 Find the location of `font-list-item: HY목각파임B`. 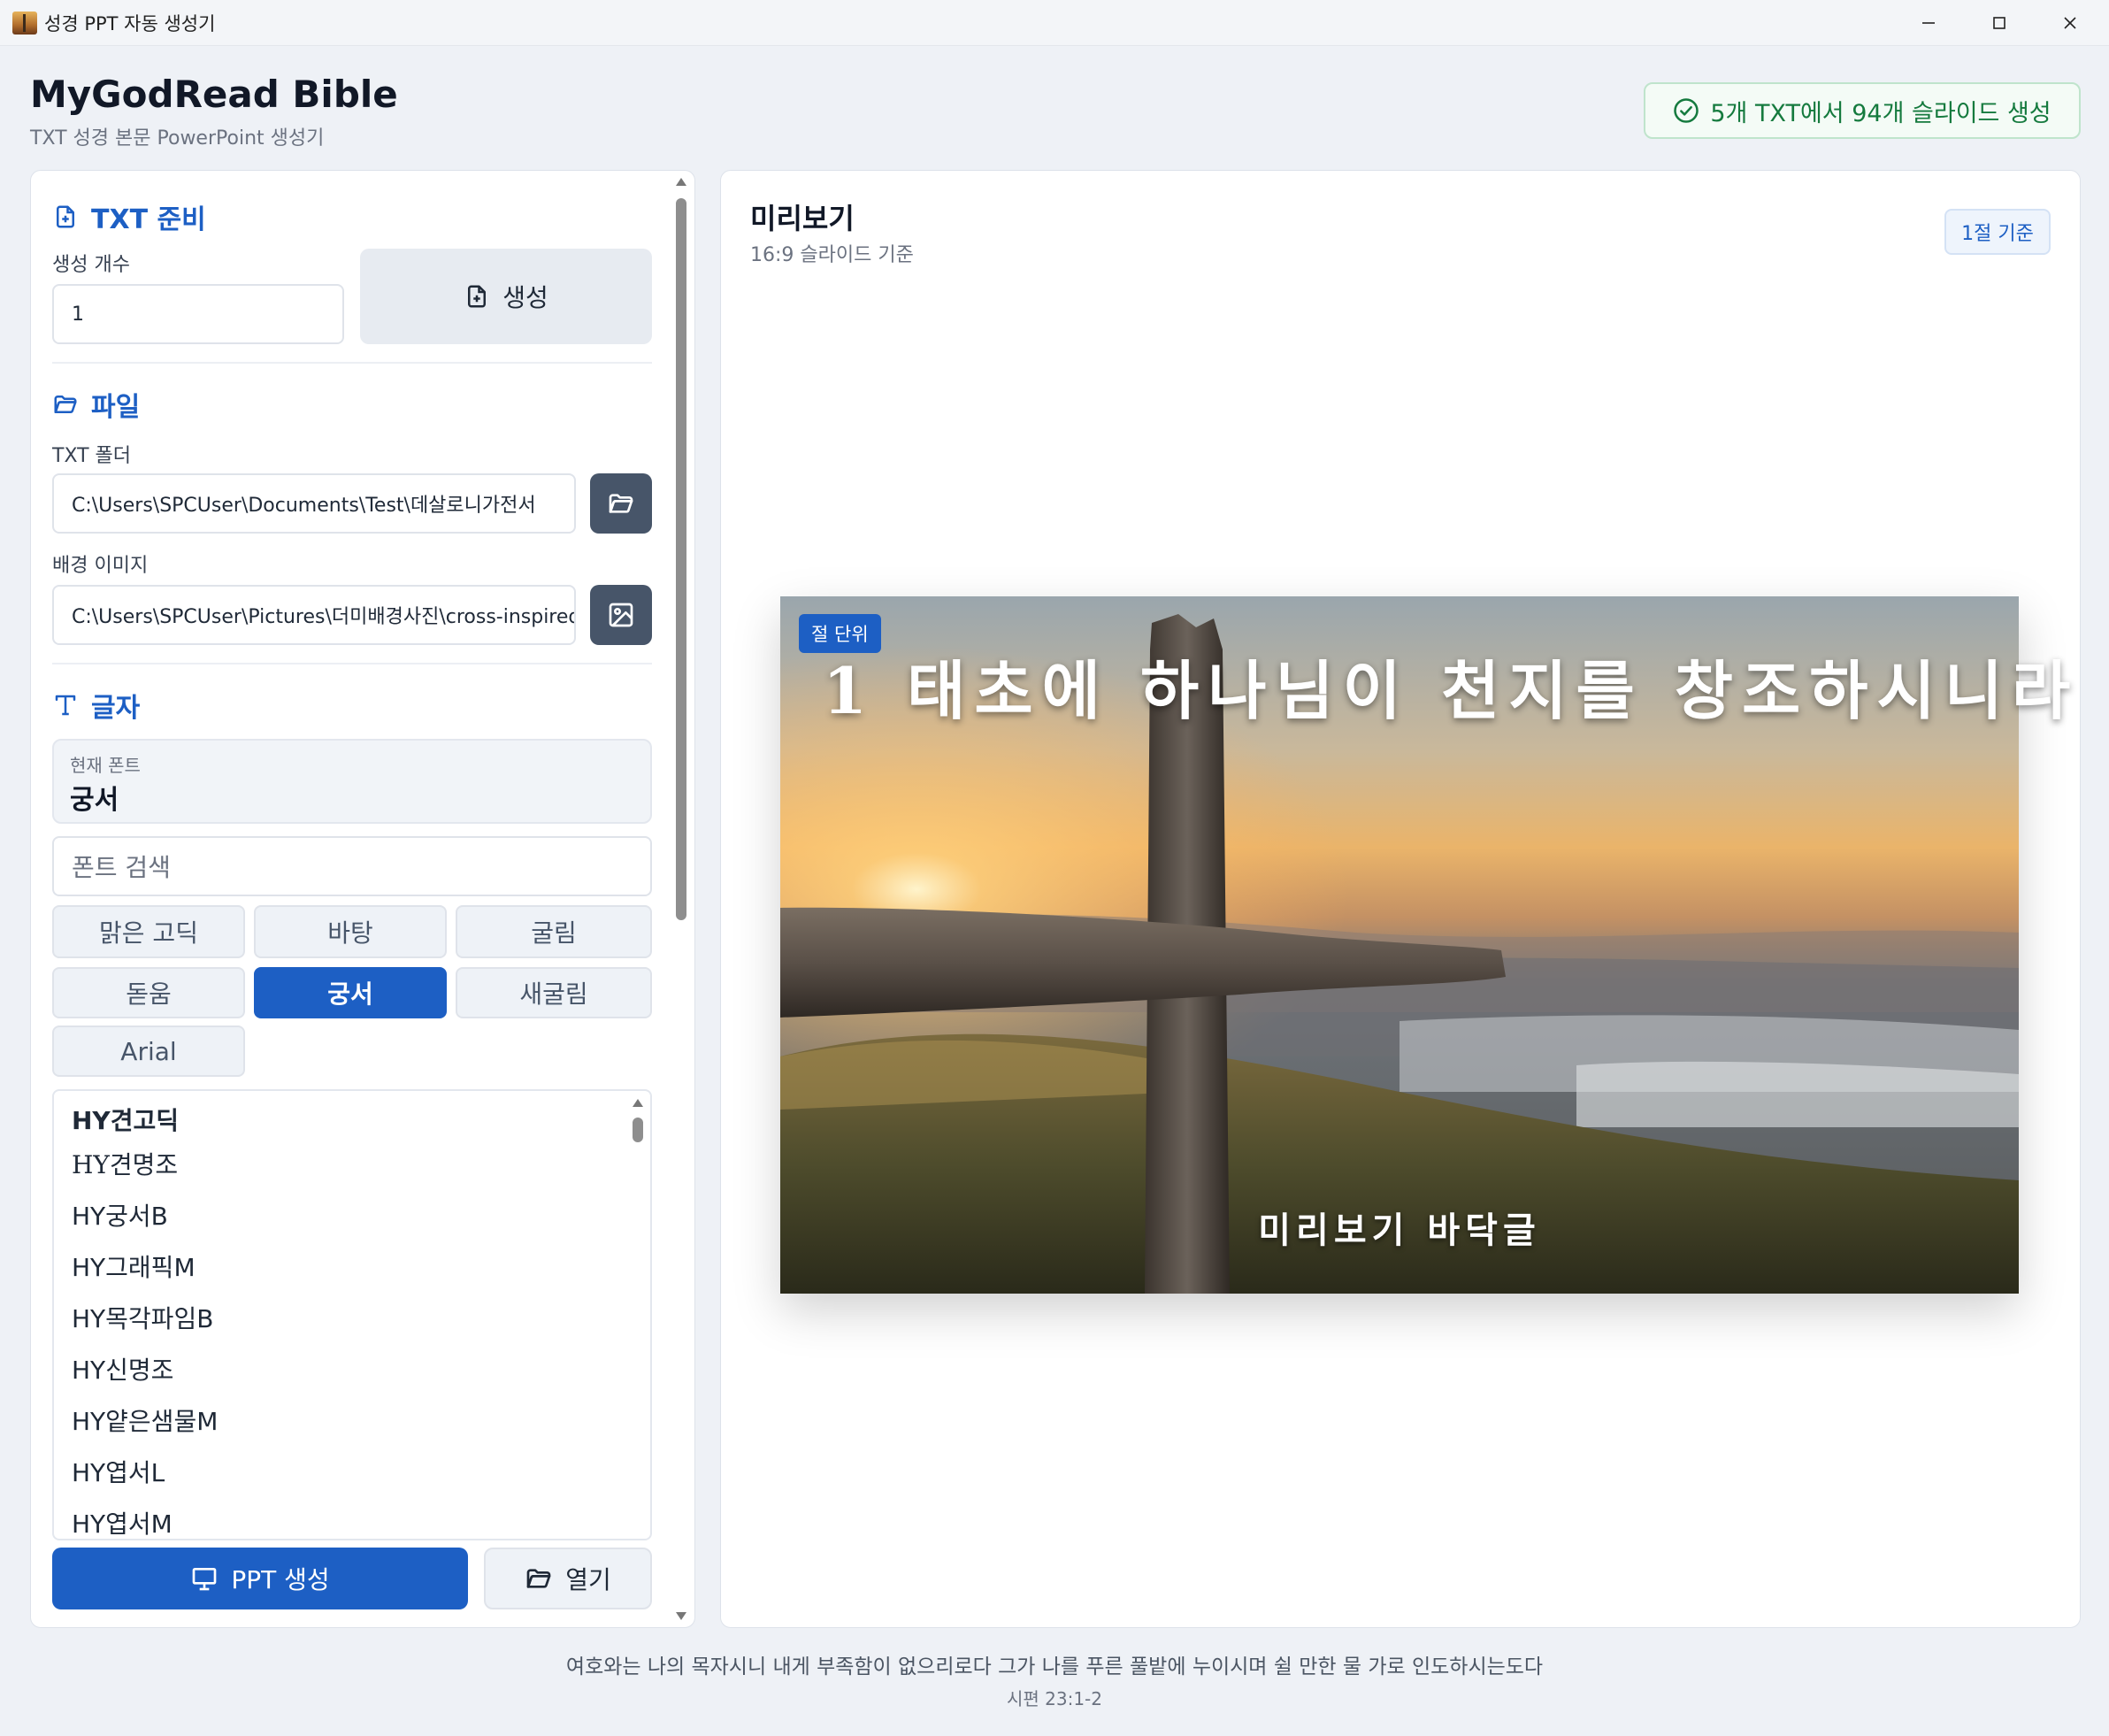

font-list-item: HY목각파임B is located at coordinates (142, 1318).